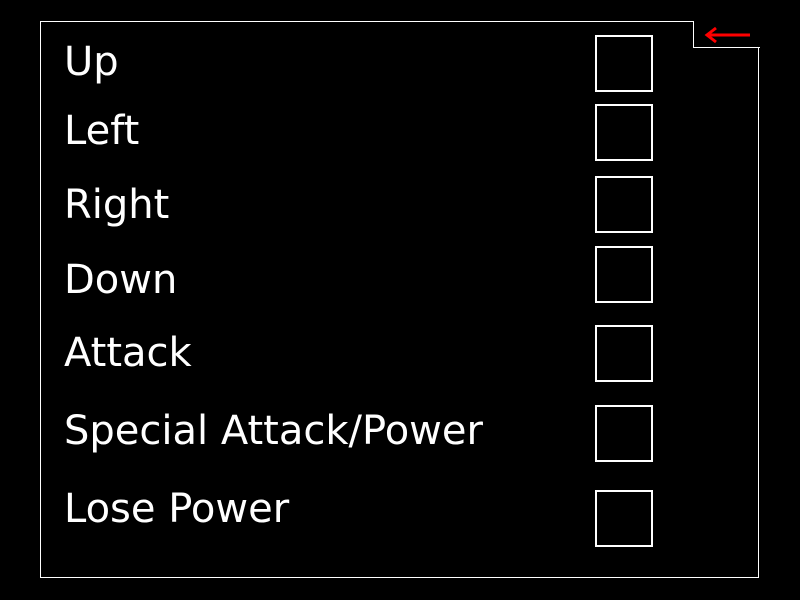  What do you see at coordinates (624, 204) in the screenshot?
I see `key-binding-right` at bounding box center [624, 204].